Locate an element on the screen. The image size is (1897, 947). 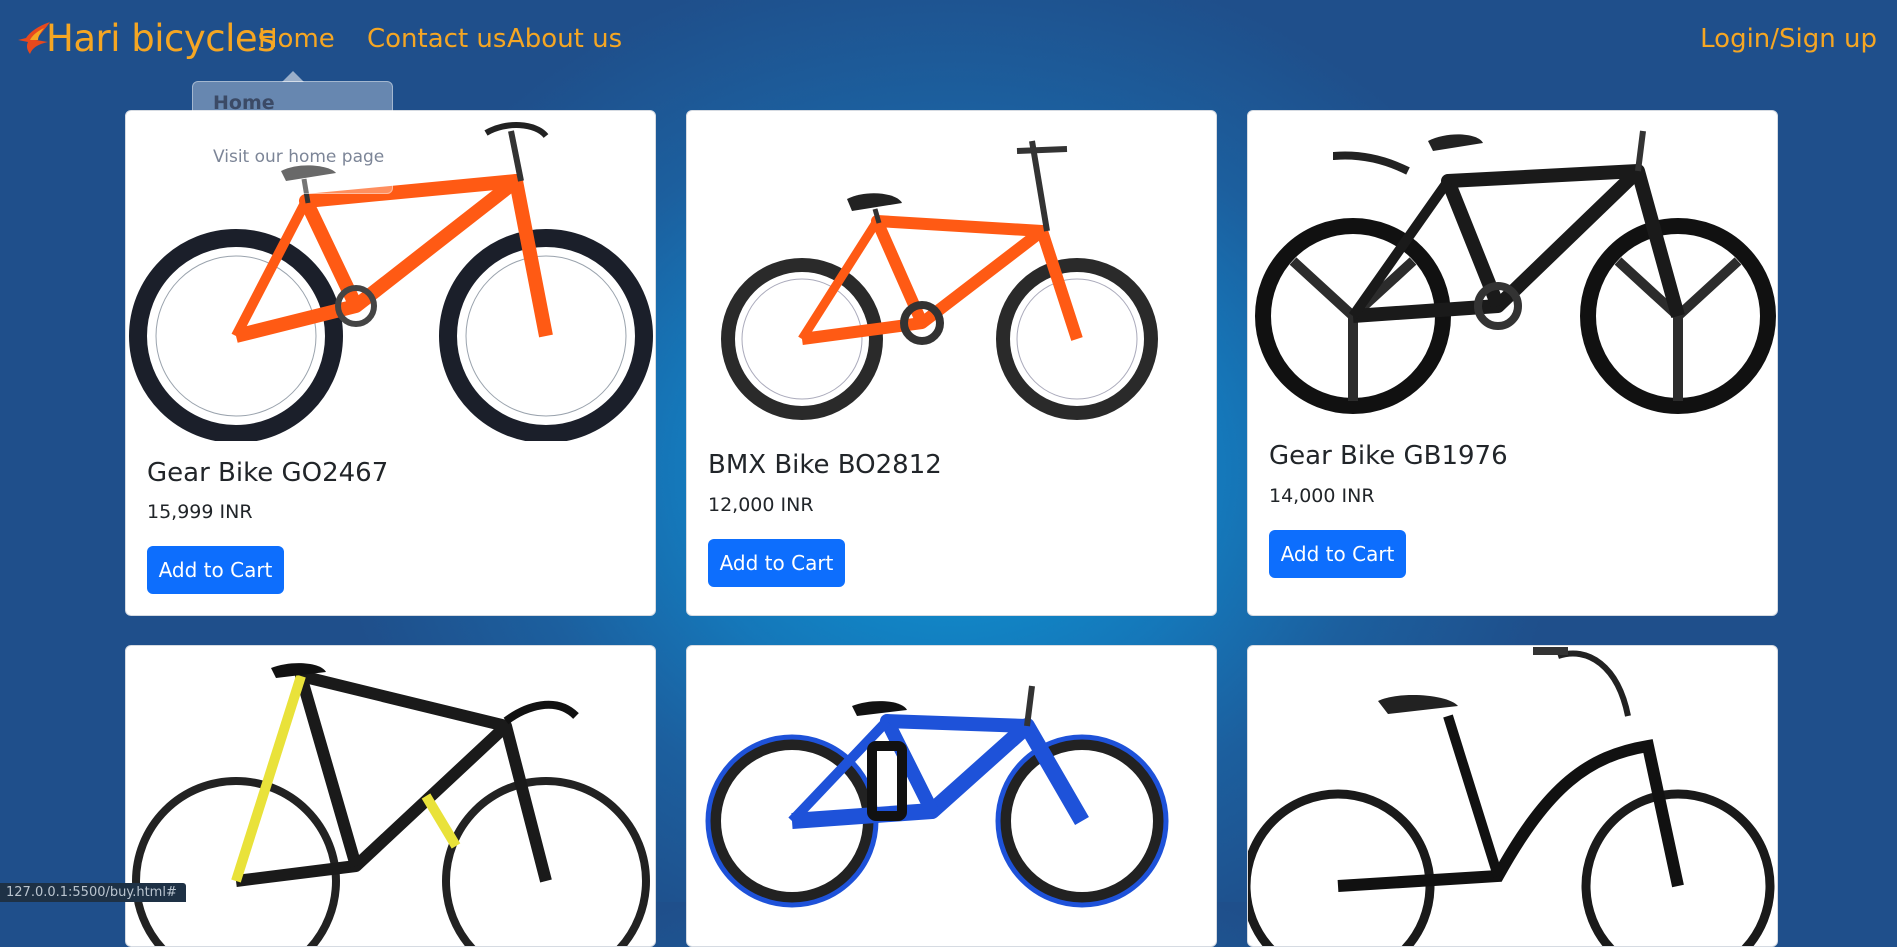
brand: Hari bicycles is located at coordinates (146, 38).